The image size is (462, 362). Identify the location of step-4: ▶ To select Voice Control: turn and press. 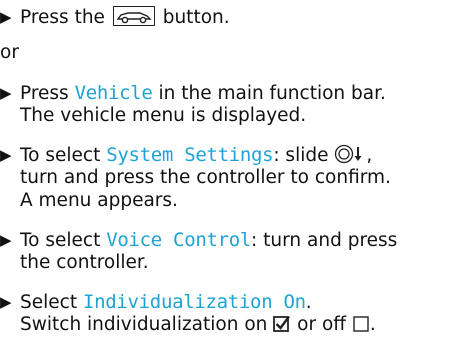
(198, 240).